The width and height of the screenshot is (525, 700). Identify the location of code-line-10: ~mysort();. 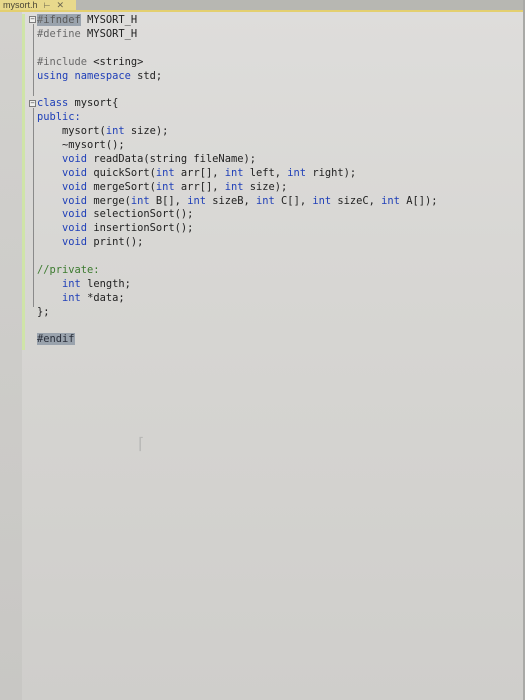
(81, 145).